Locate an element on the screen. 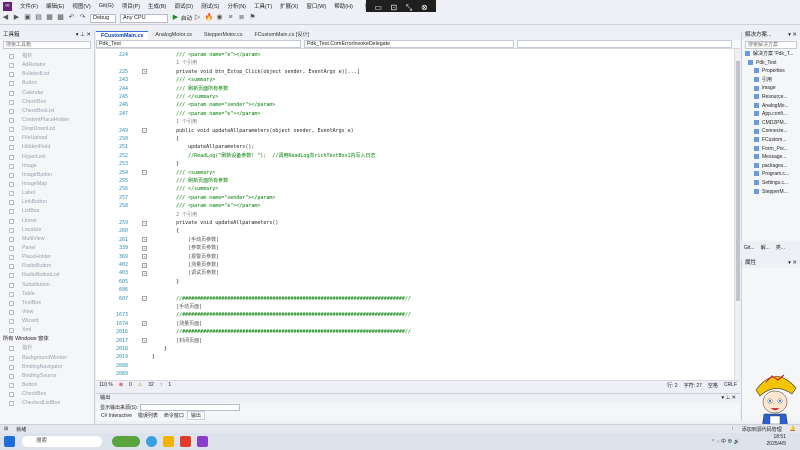  warning-count: 32 is located at coordinates (151, 385).